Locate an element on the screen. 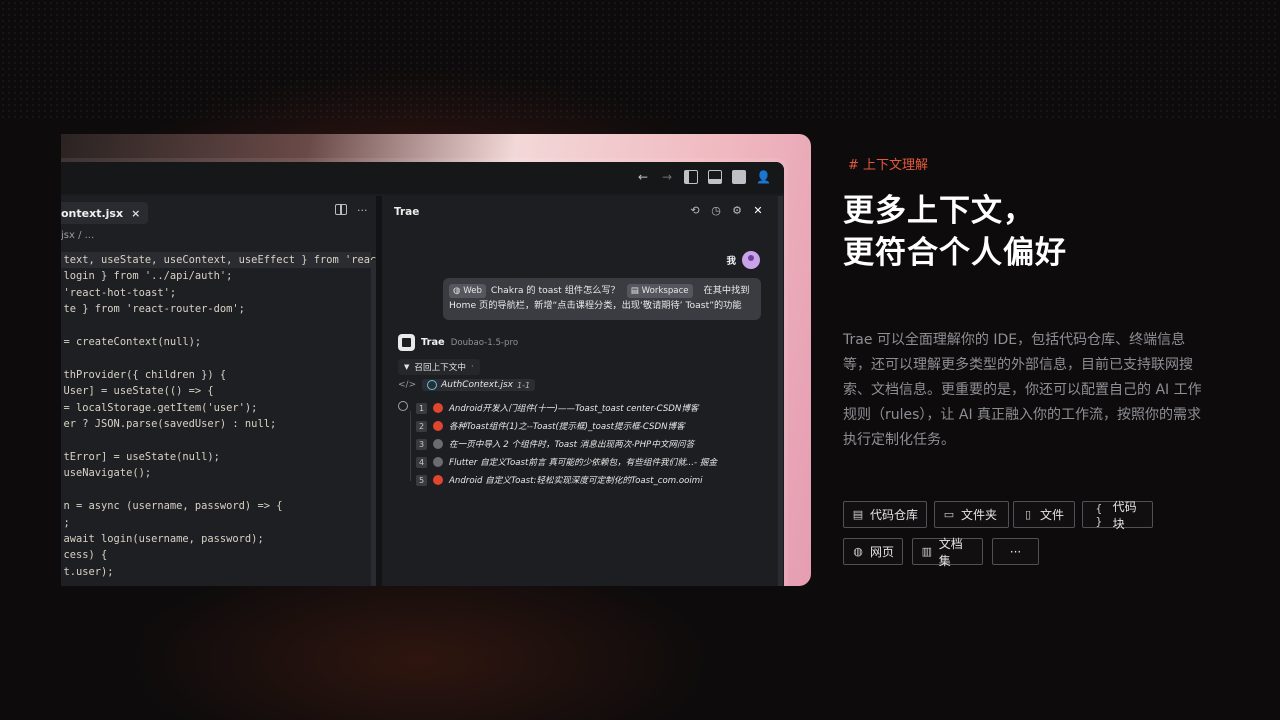 Image resolution: width=1280 pixels, height=720 pixels. code-line: ; is located at coordinates (216, 523).